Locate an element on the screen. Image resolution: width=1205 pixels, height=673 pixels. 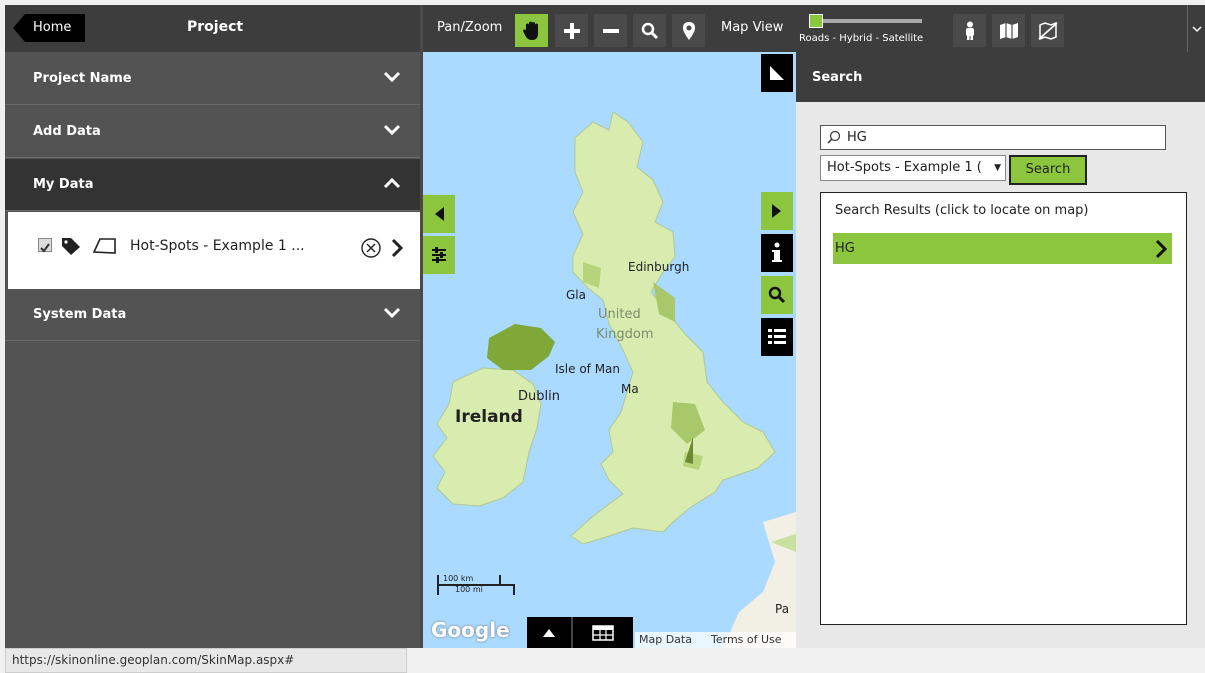
table-view-button is located at coordinates (603, 632).